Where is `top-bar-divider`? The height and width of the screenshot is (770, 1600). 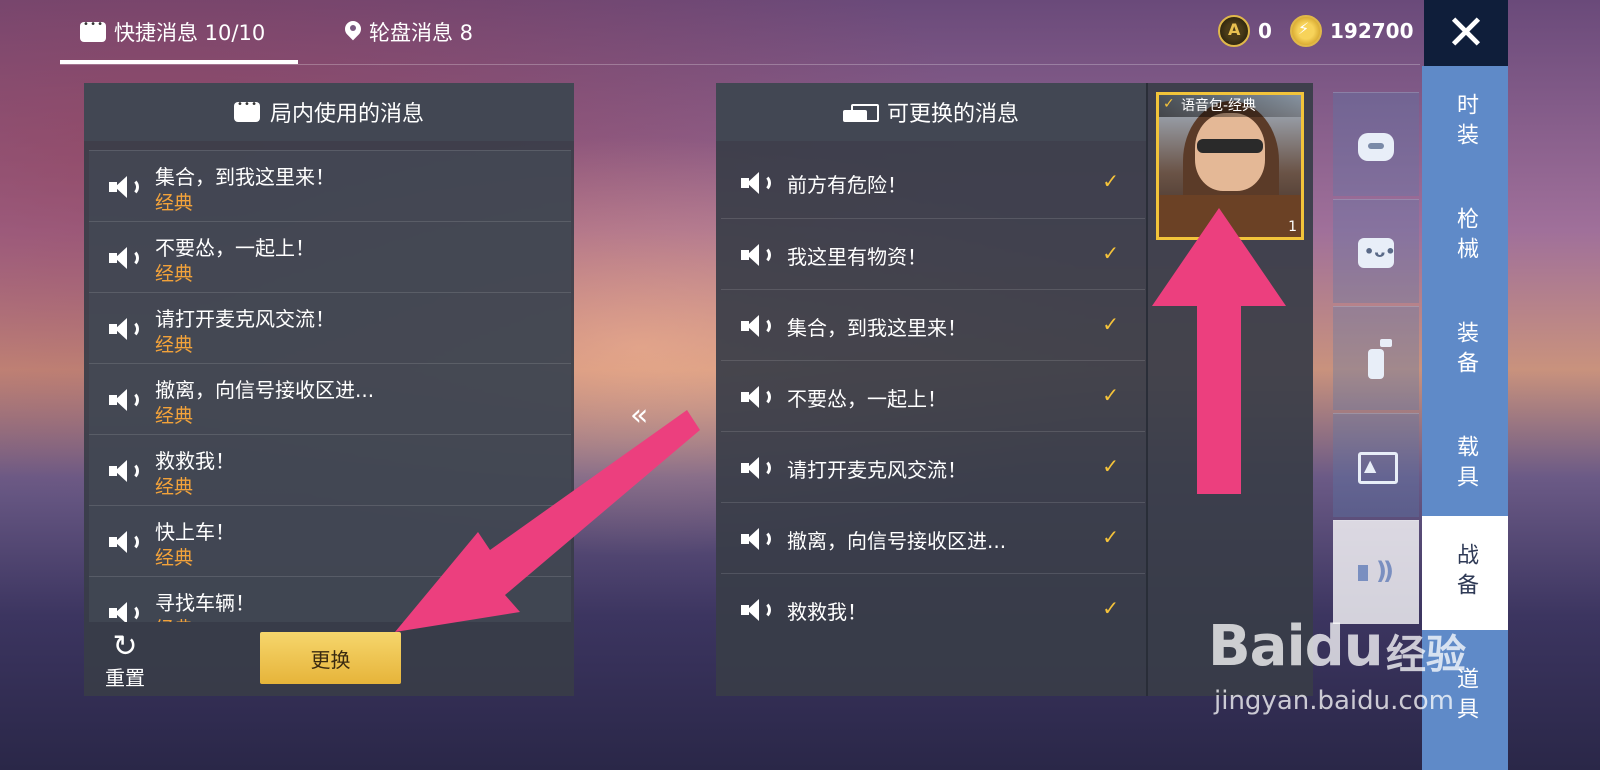 top-bar-divider is located at coordinates (740, 64).